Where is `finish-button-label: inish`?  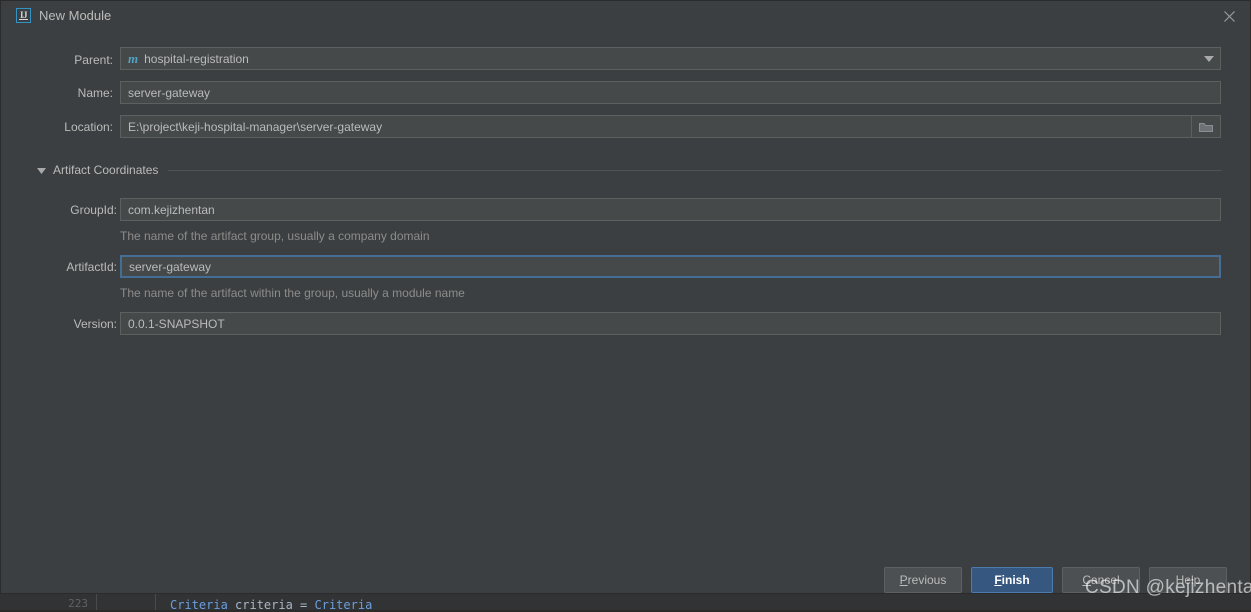 finish-button-label: inish is located at coordinates (1015, 580).